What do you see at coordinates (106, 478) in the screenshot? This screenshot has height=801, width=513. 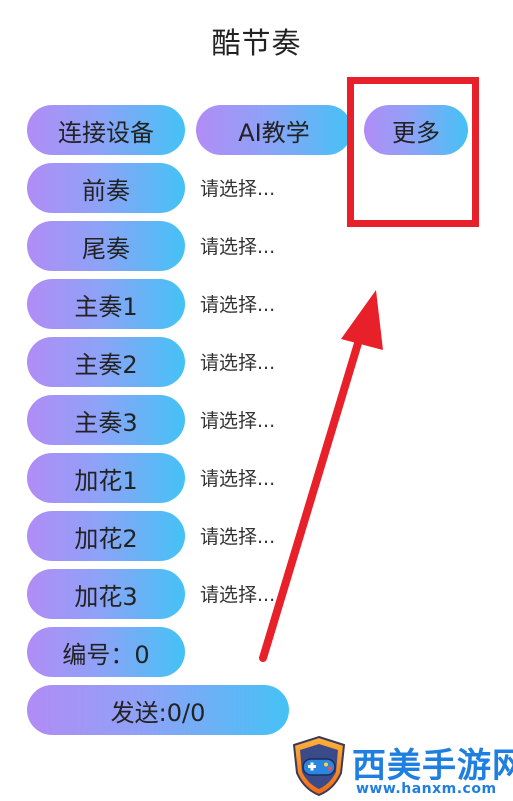 I see `fill-1-button: 加花1` at bounding box center [106, 478].